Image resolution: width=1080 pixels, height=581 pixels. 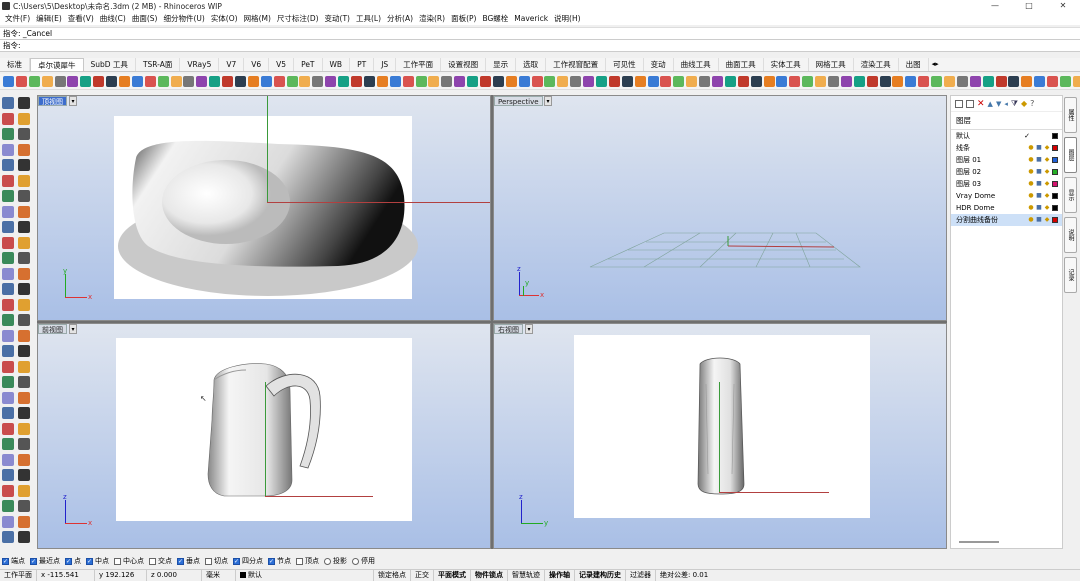 I want to click on shell-tool-icon, so click(x=24, y=258).